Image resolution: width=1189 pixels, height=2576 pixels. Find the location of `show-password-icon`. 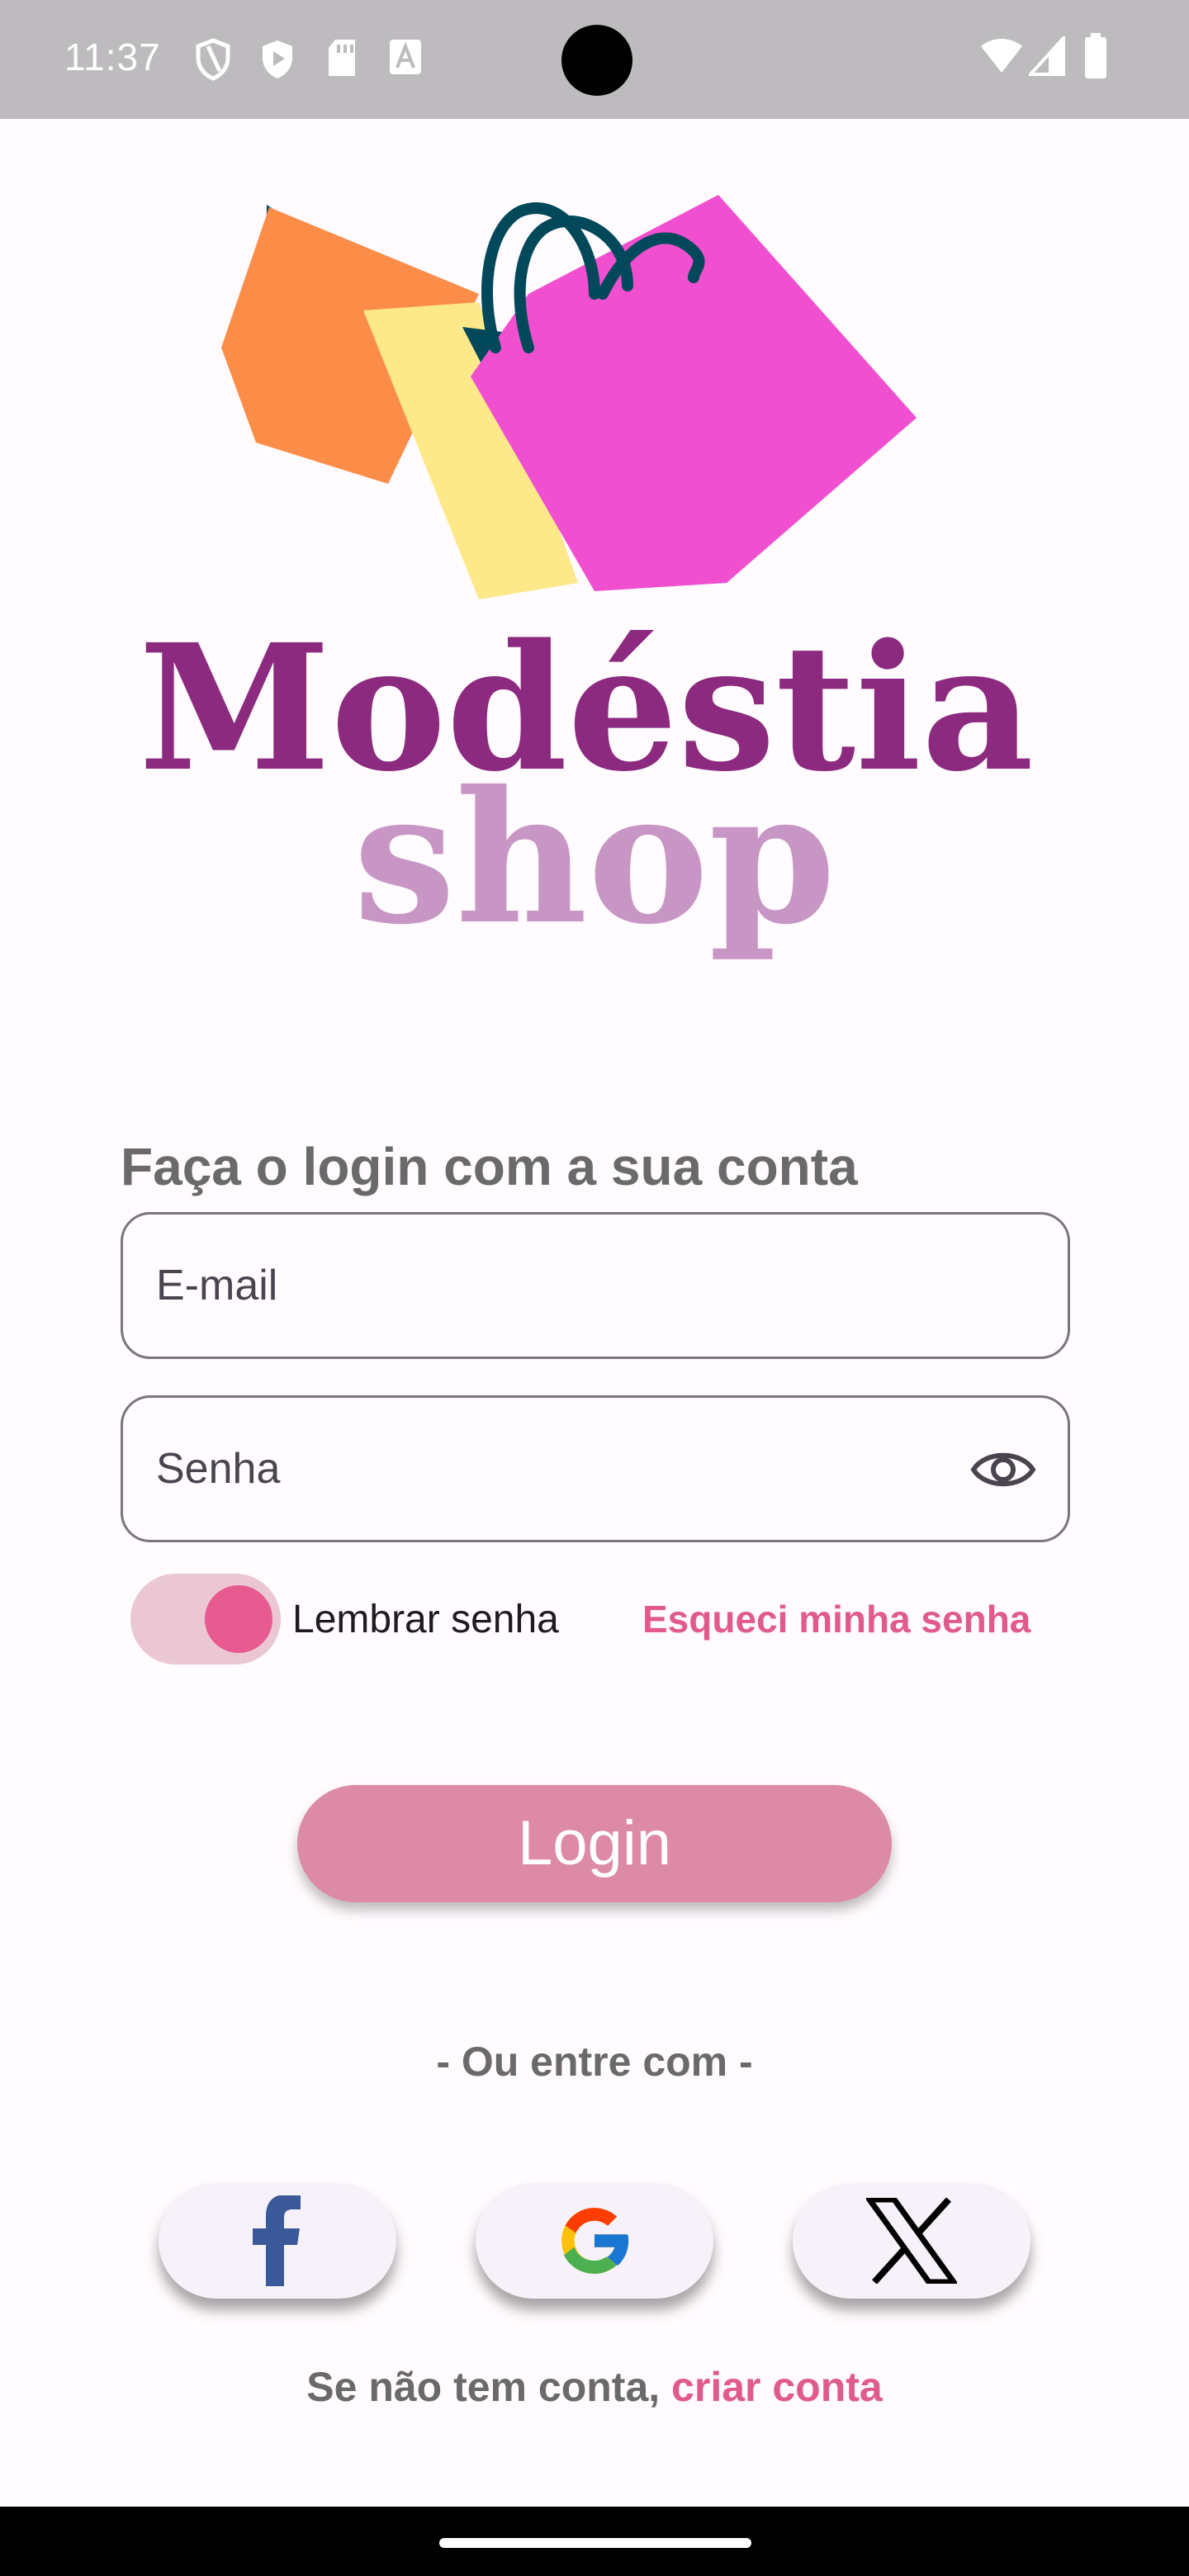

show-password-icon is located at coordinates (1003, 1472).